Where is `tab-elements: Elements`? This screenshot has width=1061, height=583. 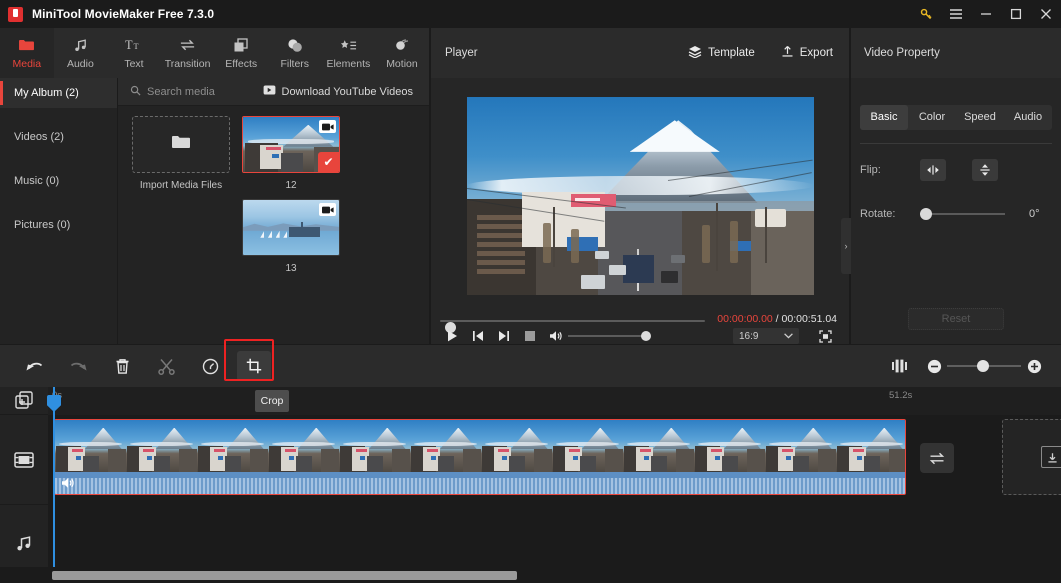 tab-elements: Elements is located at coordinates (349, 53).